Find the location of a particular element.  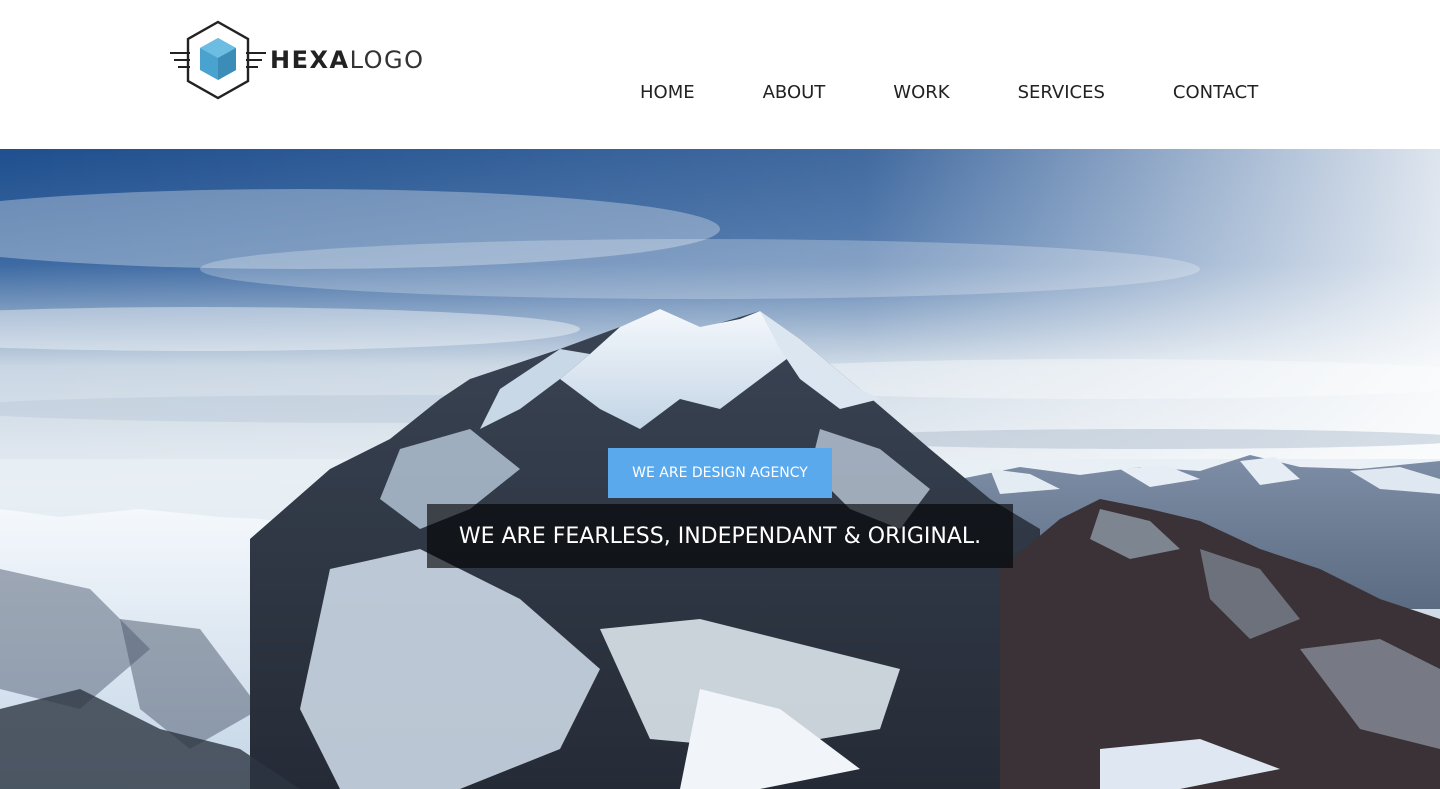

brand-logo: HEXALOGO is located at coordinates (296, 60).